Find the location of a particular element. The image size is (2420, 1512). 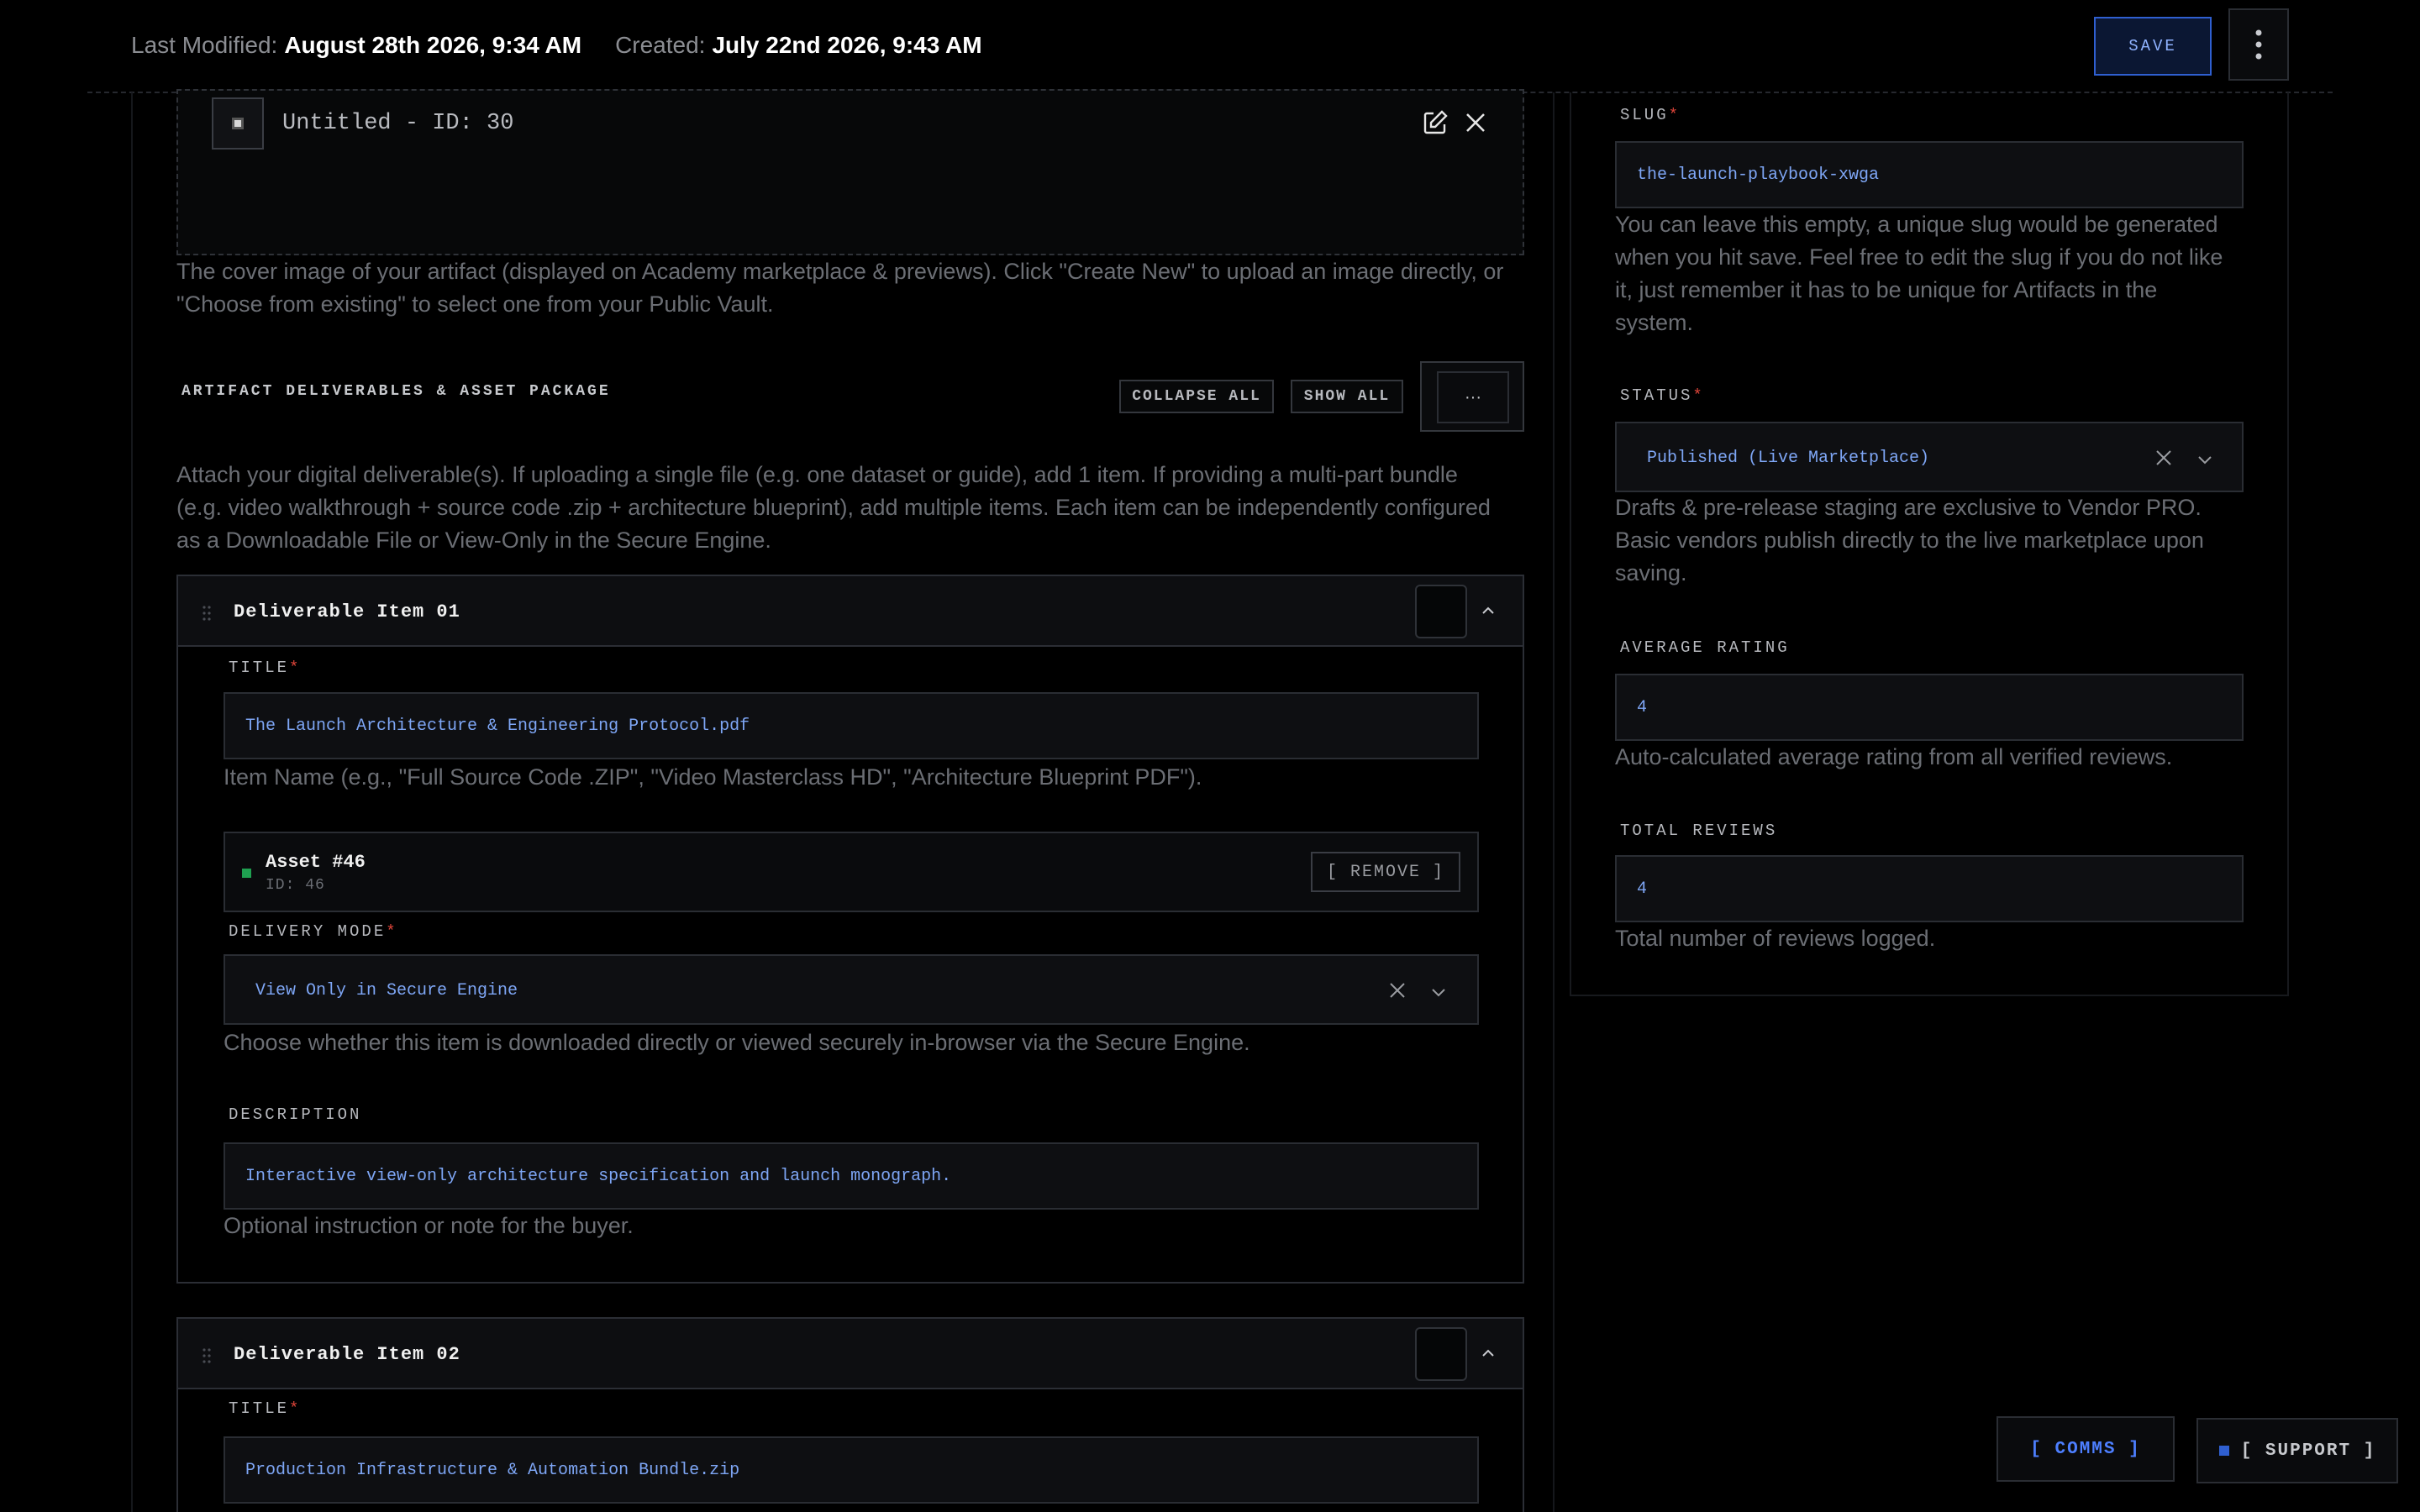

collapse-all-button: COLLAPSE ALL is located at coordinates (1196, 396).